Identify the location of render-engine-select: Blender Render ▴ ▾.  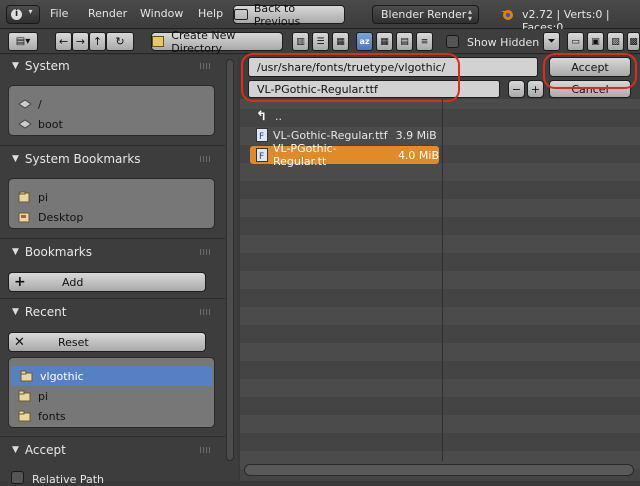
(425, 14).